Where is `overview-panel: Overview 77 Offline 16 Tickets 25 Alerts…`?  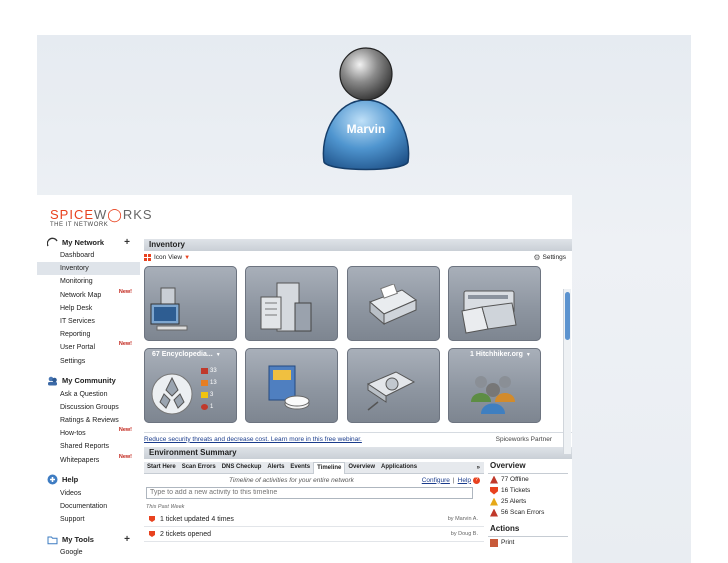
overview-panel: Overview 77 Offline 16 Tickets 25 Alerts… is located at coordinates (528, 503).